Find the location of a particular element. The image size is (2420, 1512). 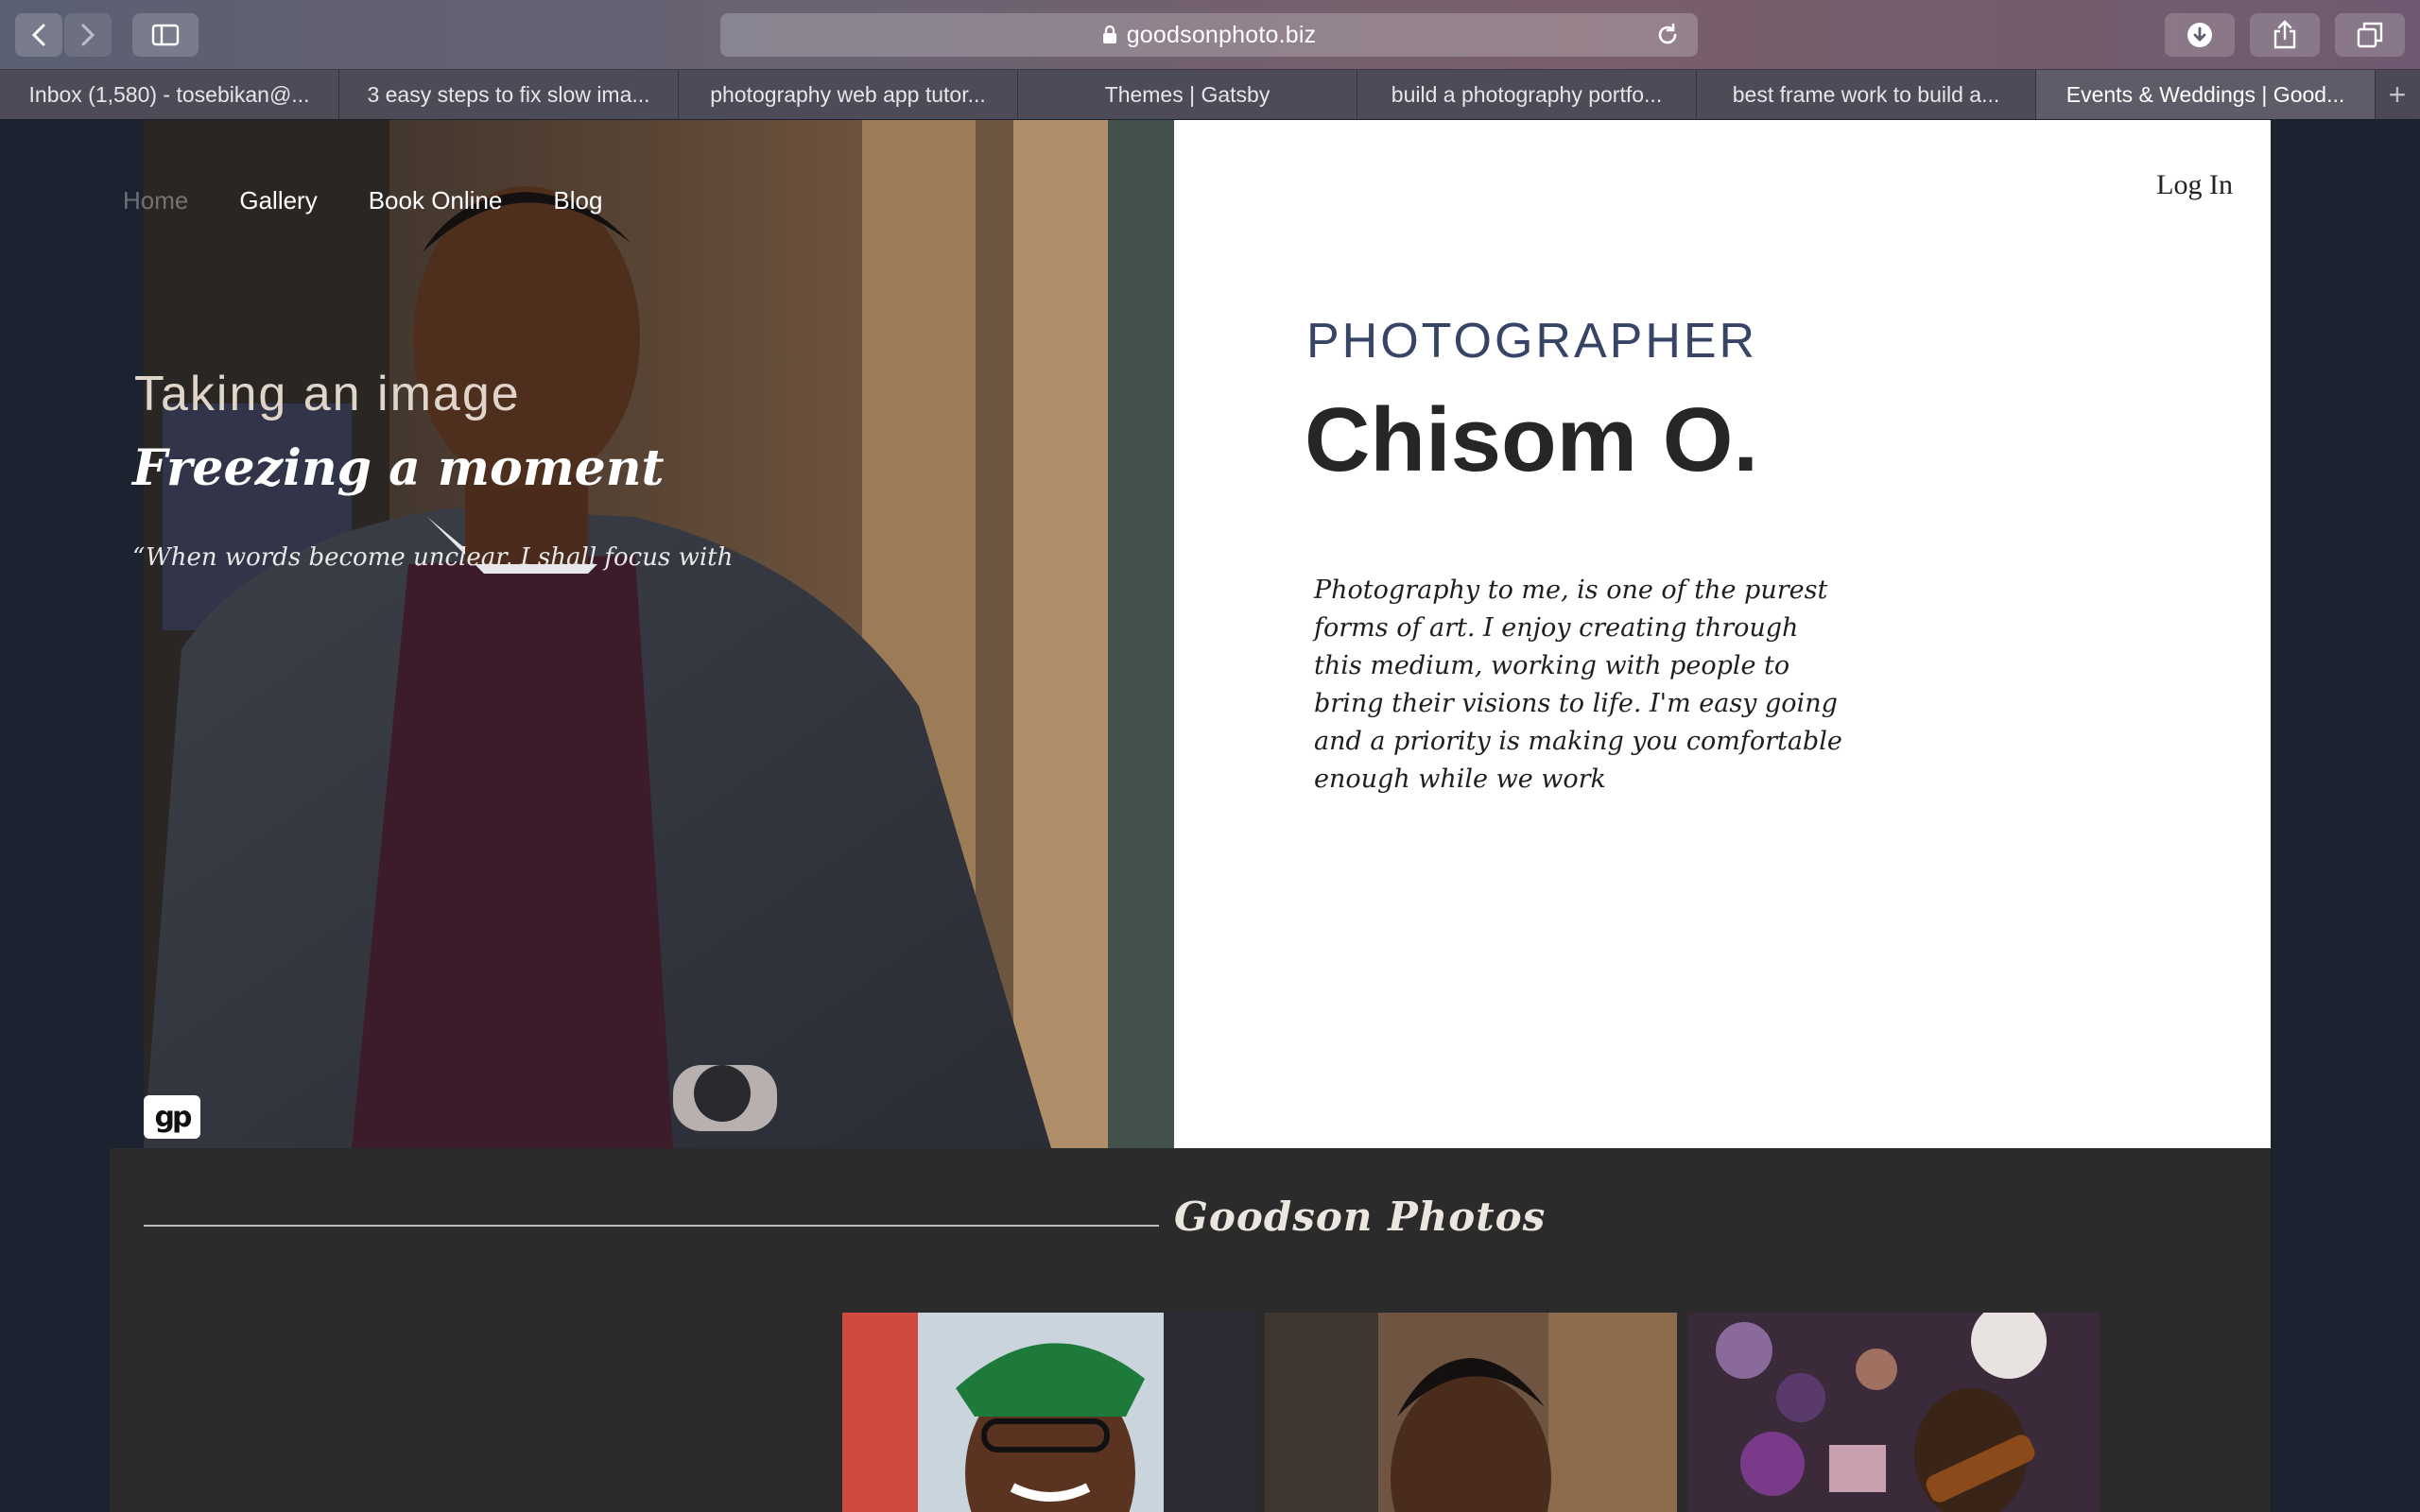

lock-icon is located at coordinates (1109, 34).